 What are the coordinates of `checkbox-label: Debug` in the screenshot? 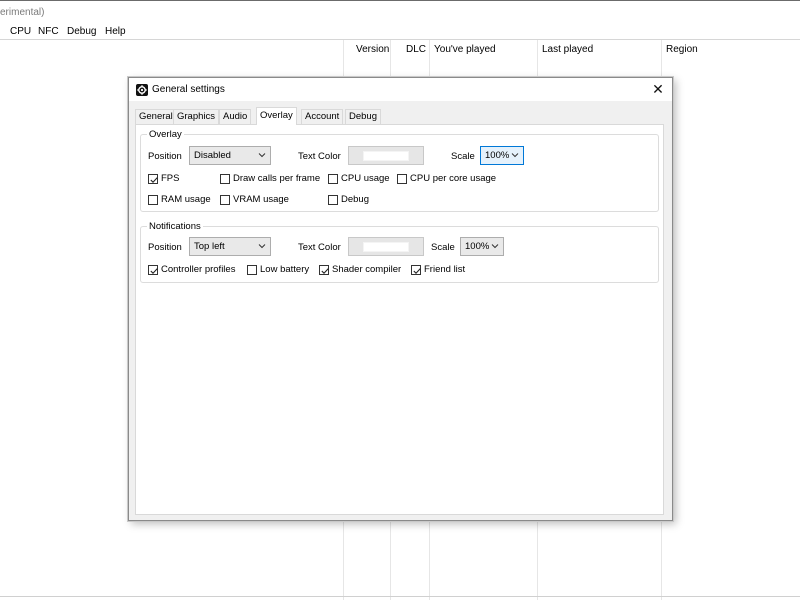 It's located at (355, 199).